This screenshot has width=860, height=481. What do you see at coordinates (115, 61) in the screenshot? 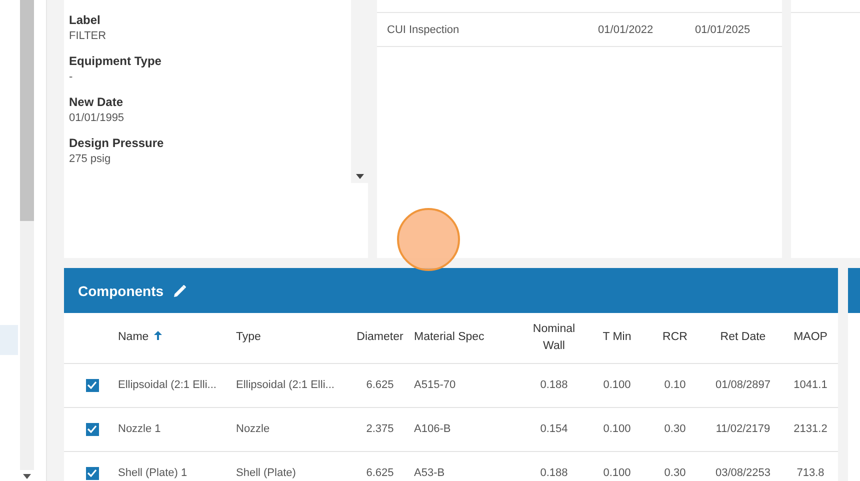
I see `field-label: Equipment Type` at bounding box center [115, 61].